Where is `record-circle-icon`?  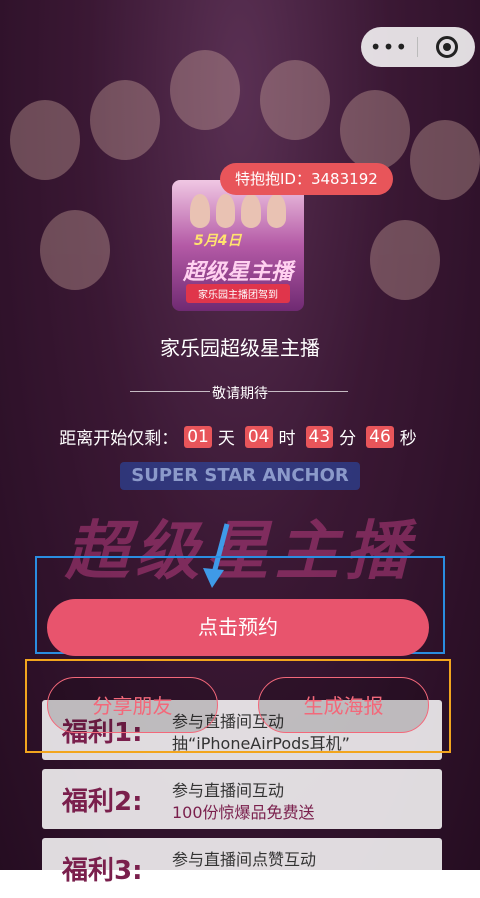 record-circle-icon is located at coordinates (446, 47).